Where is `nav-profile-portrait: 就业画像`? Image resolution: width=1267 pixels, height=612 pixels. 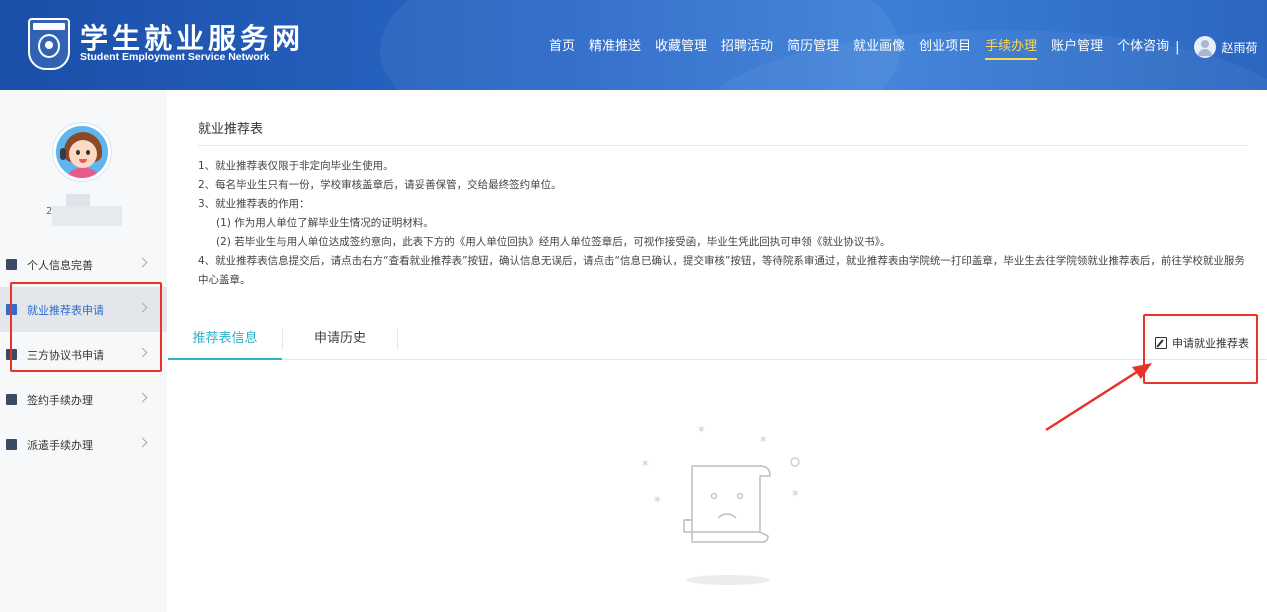 nav-profile-portrait: 就业画像 is located at coordinates (879, 47).